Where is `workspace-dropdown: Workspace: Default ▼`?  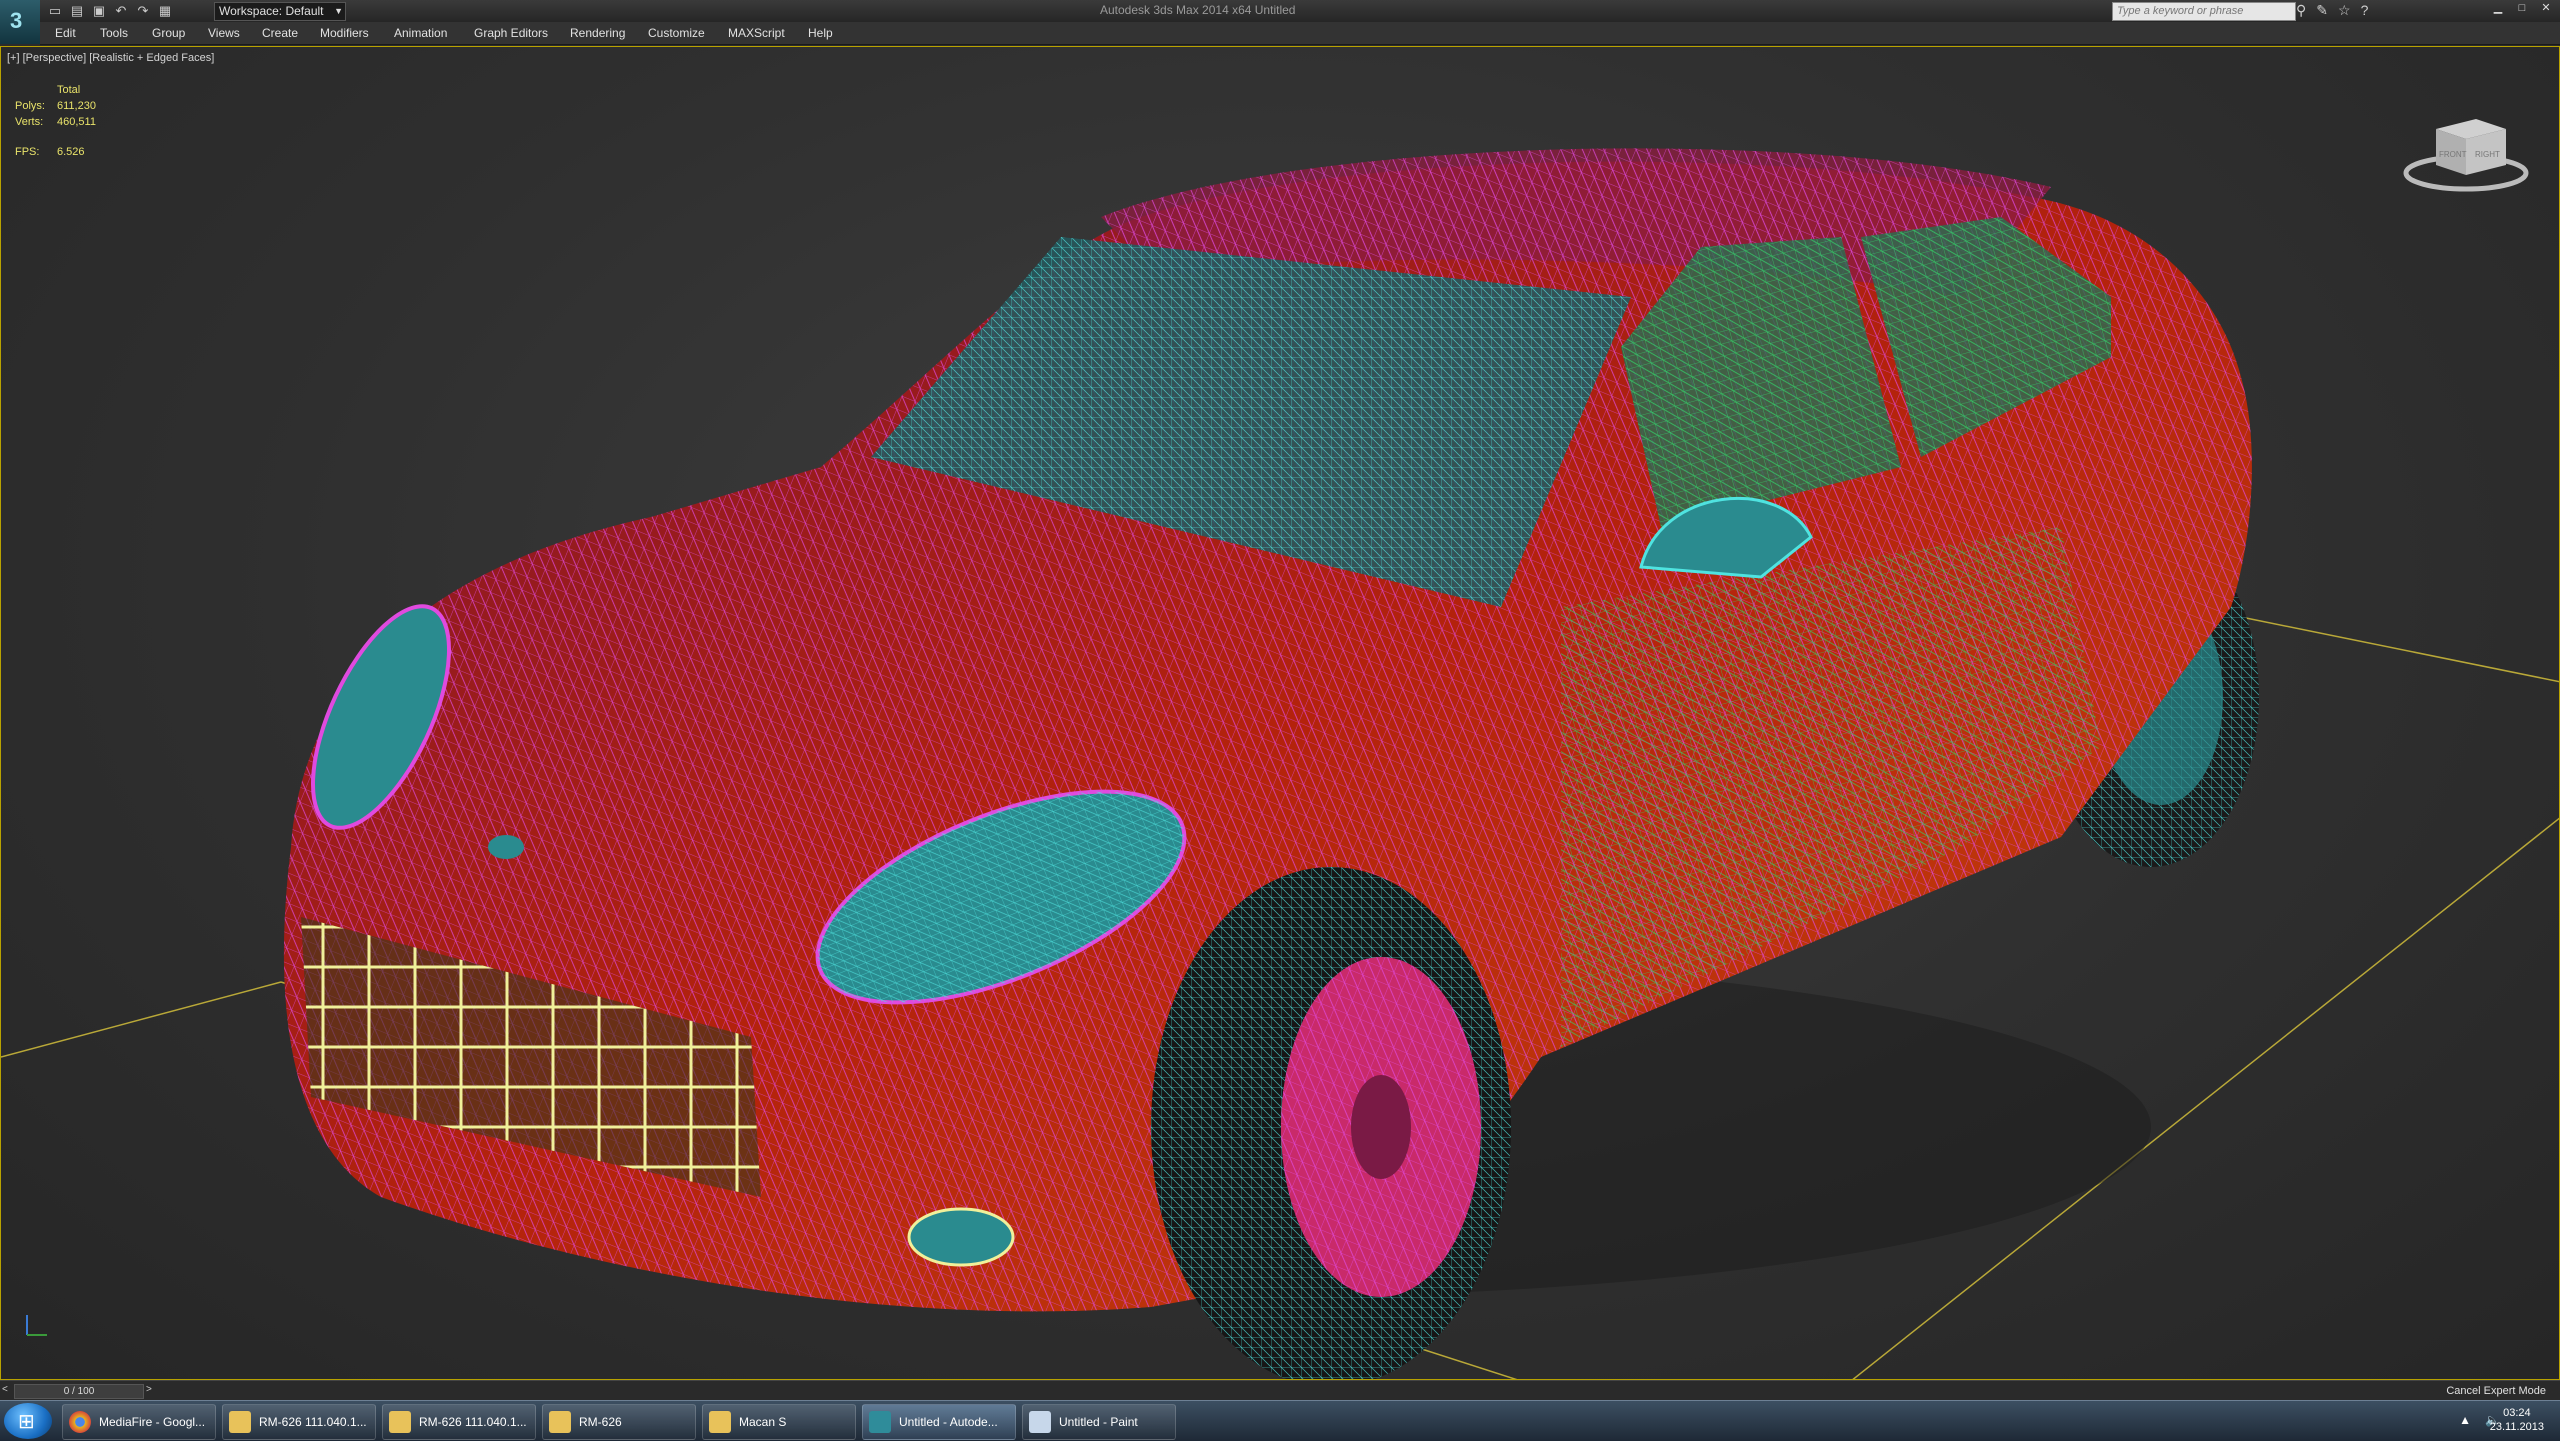
workspace-dropdown: Workspace: Default ▼ is located at coordinates (280, 11).